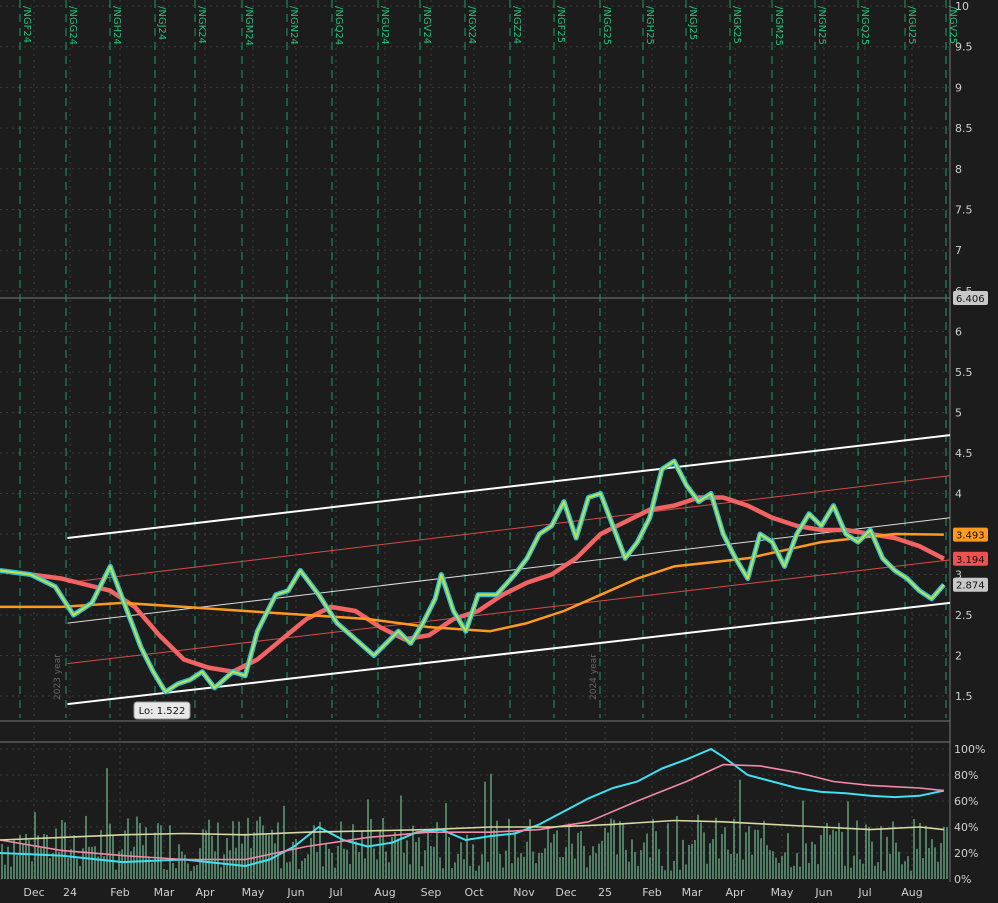  Describe the element at coordinates (649, 25) in the screenshot. I see `contract-label: /NGH25` at that location.